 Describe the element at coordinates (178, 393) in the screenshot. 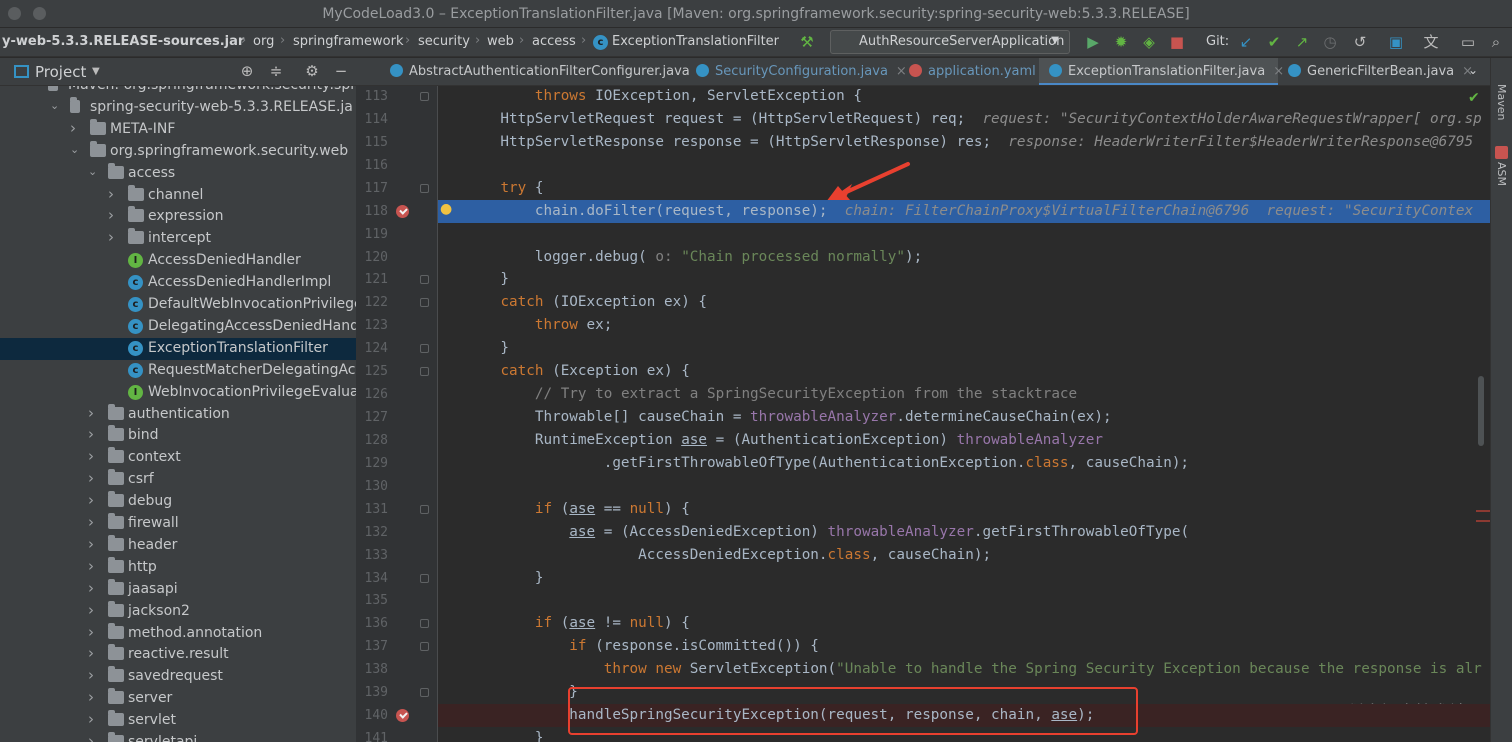

I see `tree-item: I WebInvocationPrivilegeEvalua` at that location.